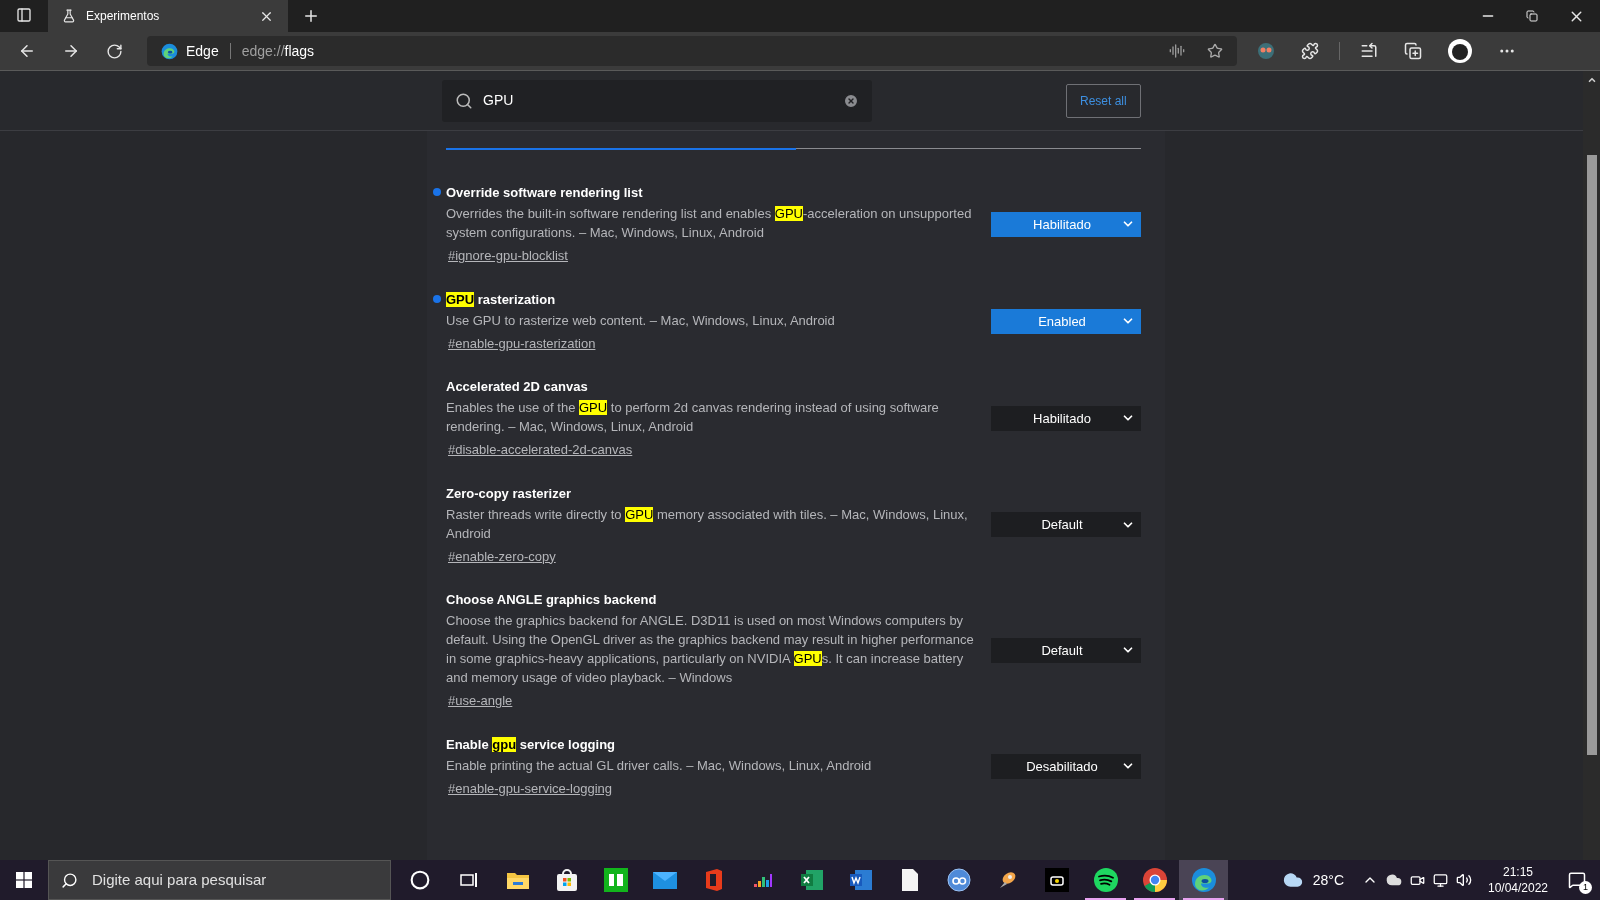  Describe the element at coordinates (710, 649) in the screenshot. I see `flag-description: Choose the graphics backend for ANGLE. D3D11 is used on most Windows computers by default. Using the OpenGL driver as the graphics backend may result in higher performance in some graphics-heavy applications, particularly on NVIDIA GPUs. It can increase battery and memory usage of video playback. – Windows` at that location.